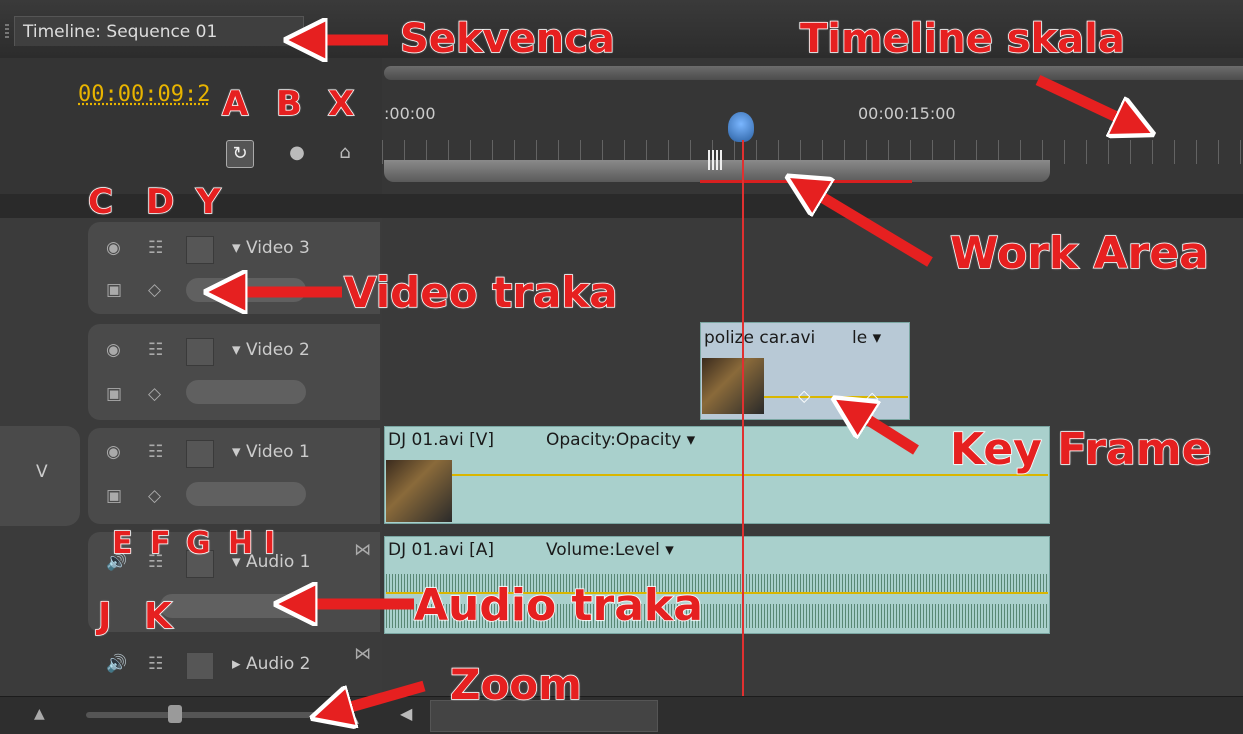 The image size is (1243, 734). I want to click on annotation-sekvenca: Sekvenca, so click(507, 39).